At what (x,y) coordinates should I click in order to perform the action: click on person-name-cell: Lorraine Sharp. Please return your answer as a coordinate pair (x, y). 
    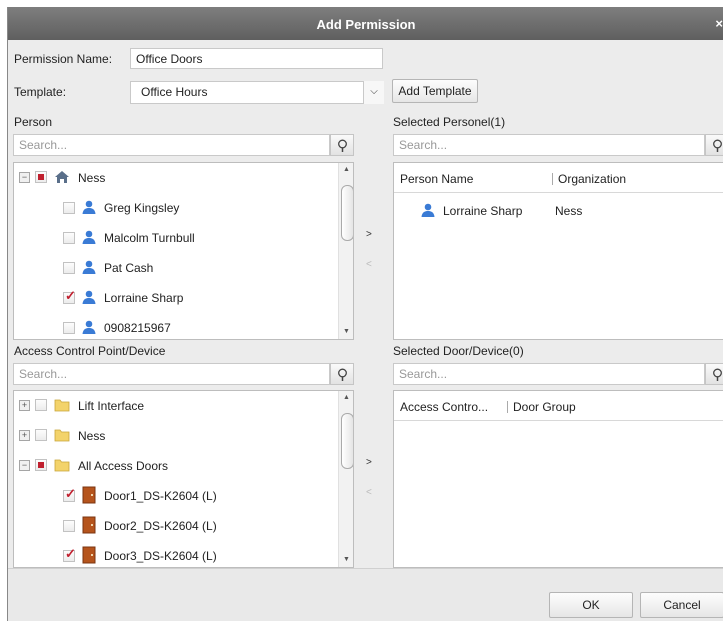
    Looking at the image, I should click on (483, 211).